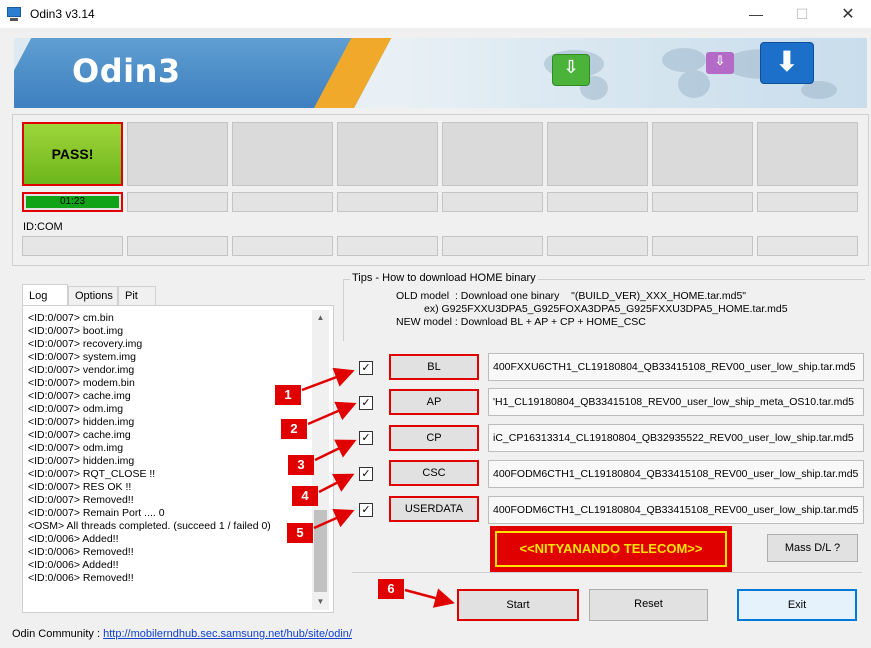  What do you see at coordinates (92, 474) in the screenshot?
I see `log-line: <ID:0/007> RQT_CLOSE !!` at bounding box center [92, 474].